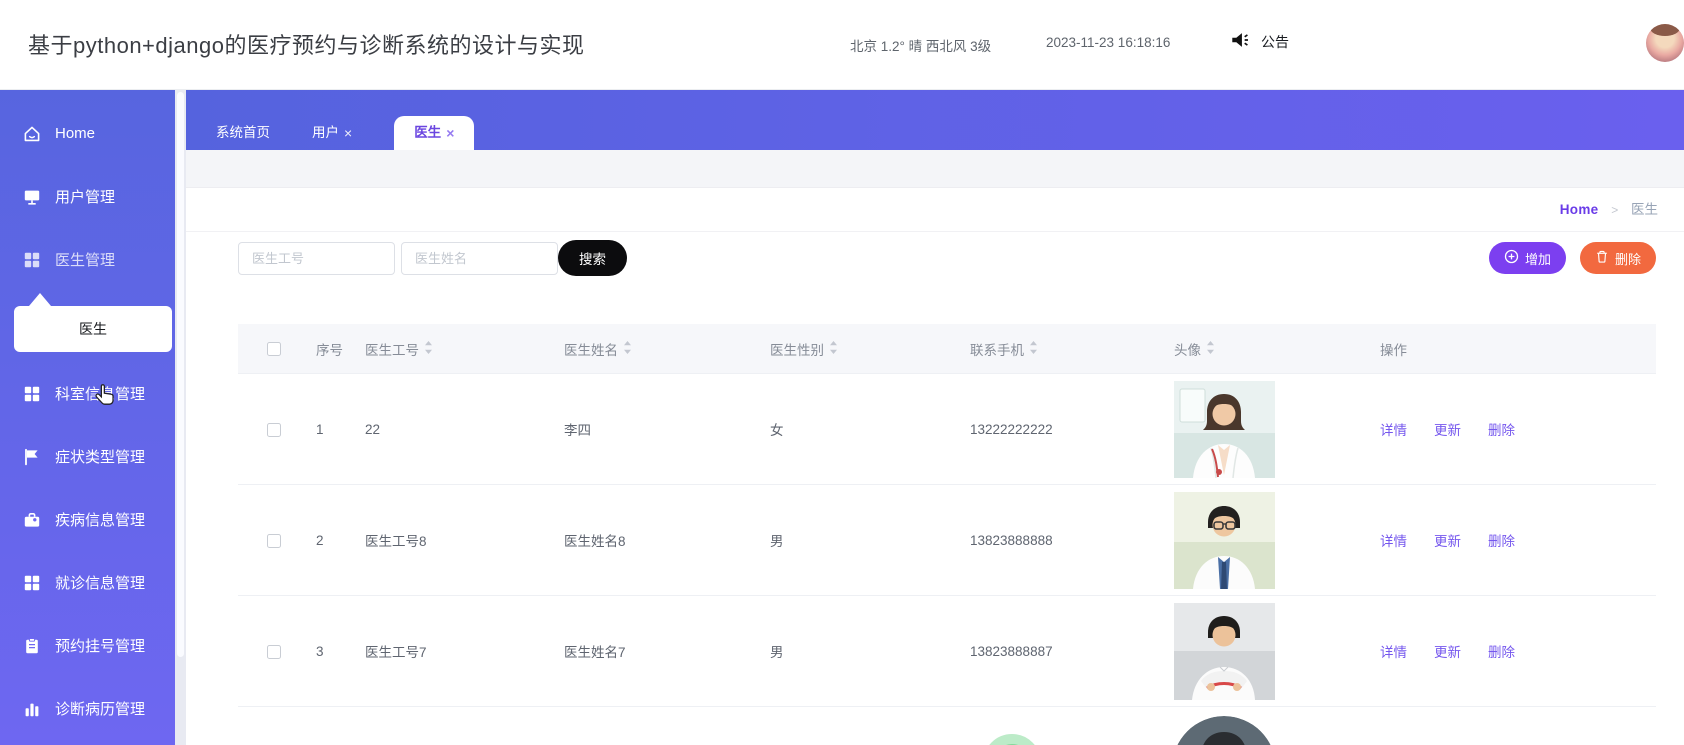  Describe the element at coordinates (1537, 259) in the screenshot. I see `add-button-label: 增加` at that location.